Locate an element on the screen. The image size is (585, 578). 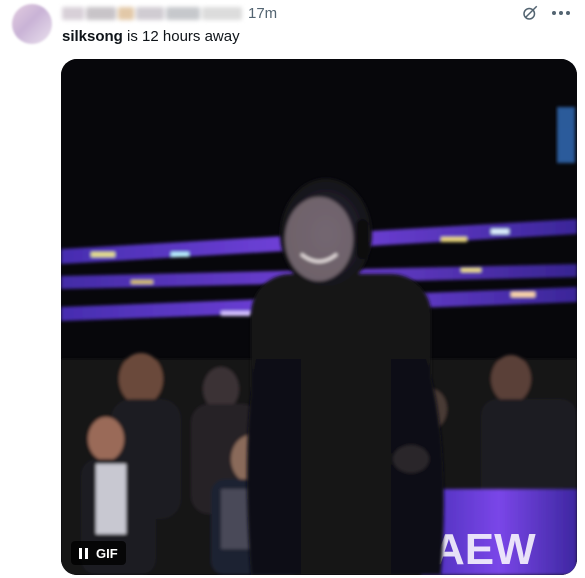
post-header: 17m is located at coordinates (169, 13).